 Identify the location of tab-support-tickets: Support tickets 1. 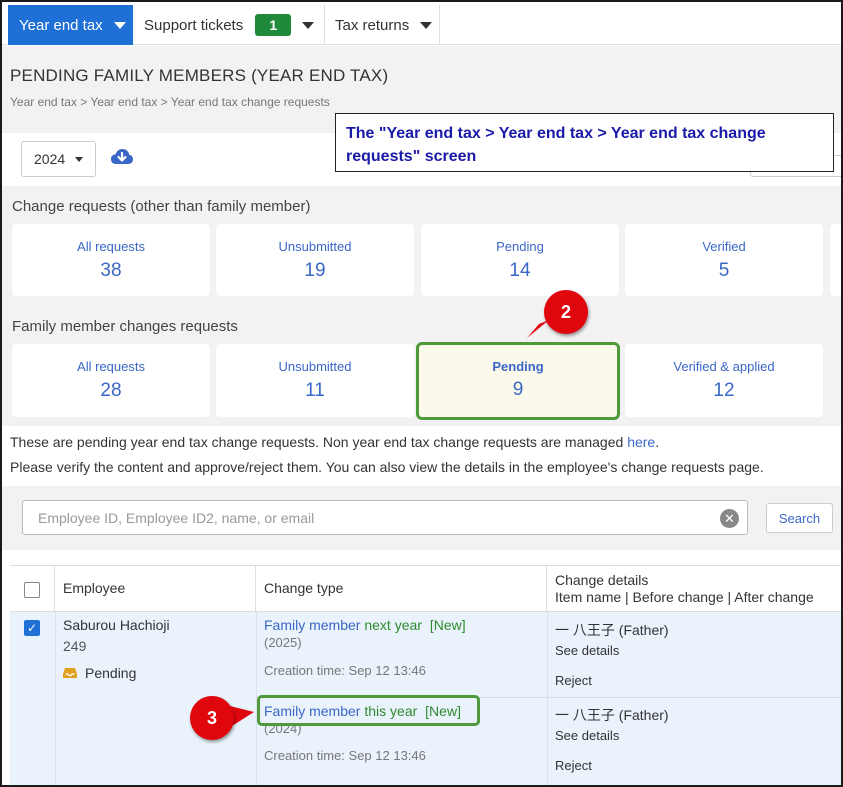
(228, 25).